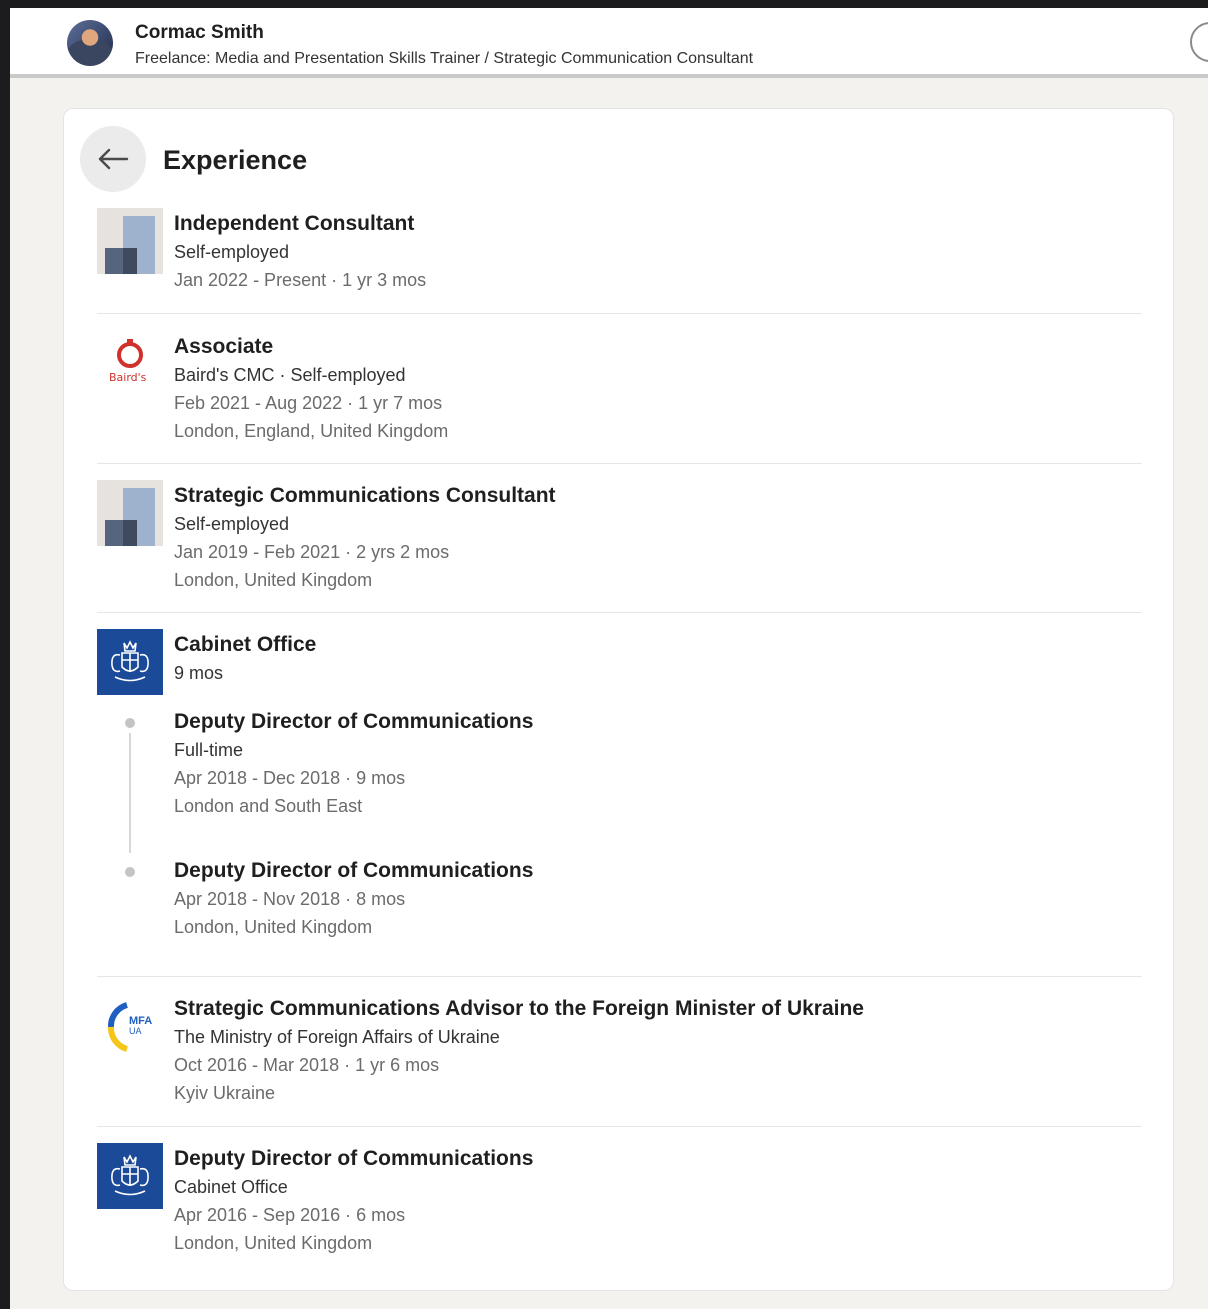 The image size is (1208, 1309). I want to click on job-dates: Jan 2019 - Feb 2021 · 2 yrs 2 mos, so click(312, 552).